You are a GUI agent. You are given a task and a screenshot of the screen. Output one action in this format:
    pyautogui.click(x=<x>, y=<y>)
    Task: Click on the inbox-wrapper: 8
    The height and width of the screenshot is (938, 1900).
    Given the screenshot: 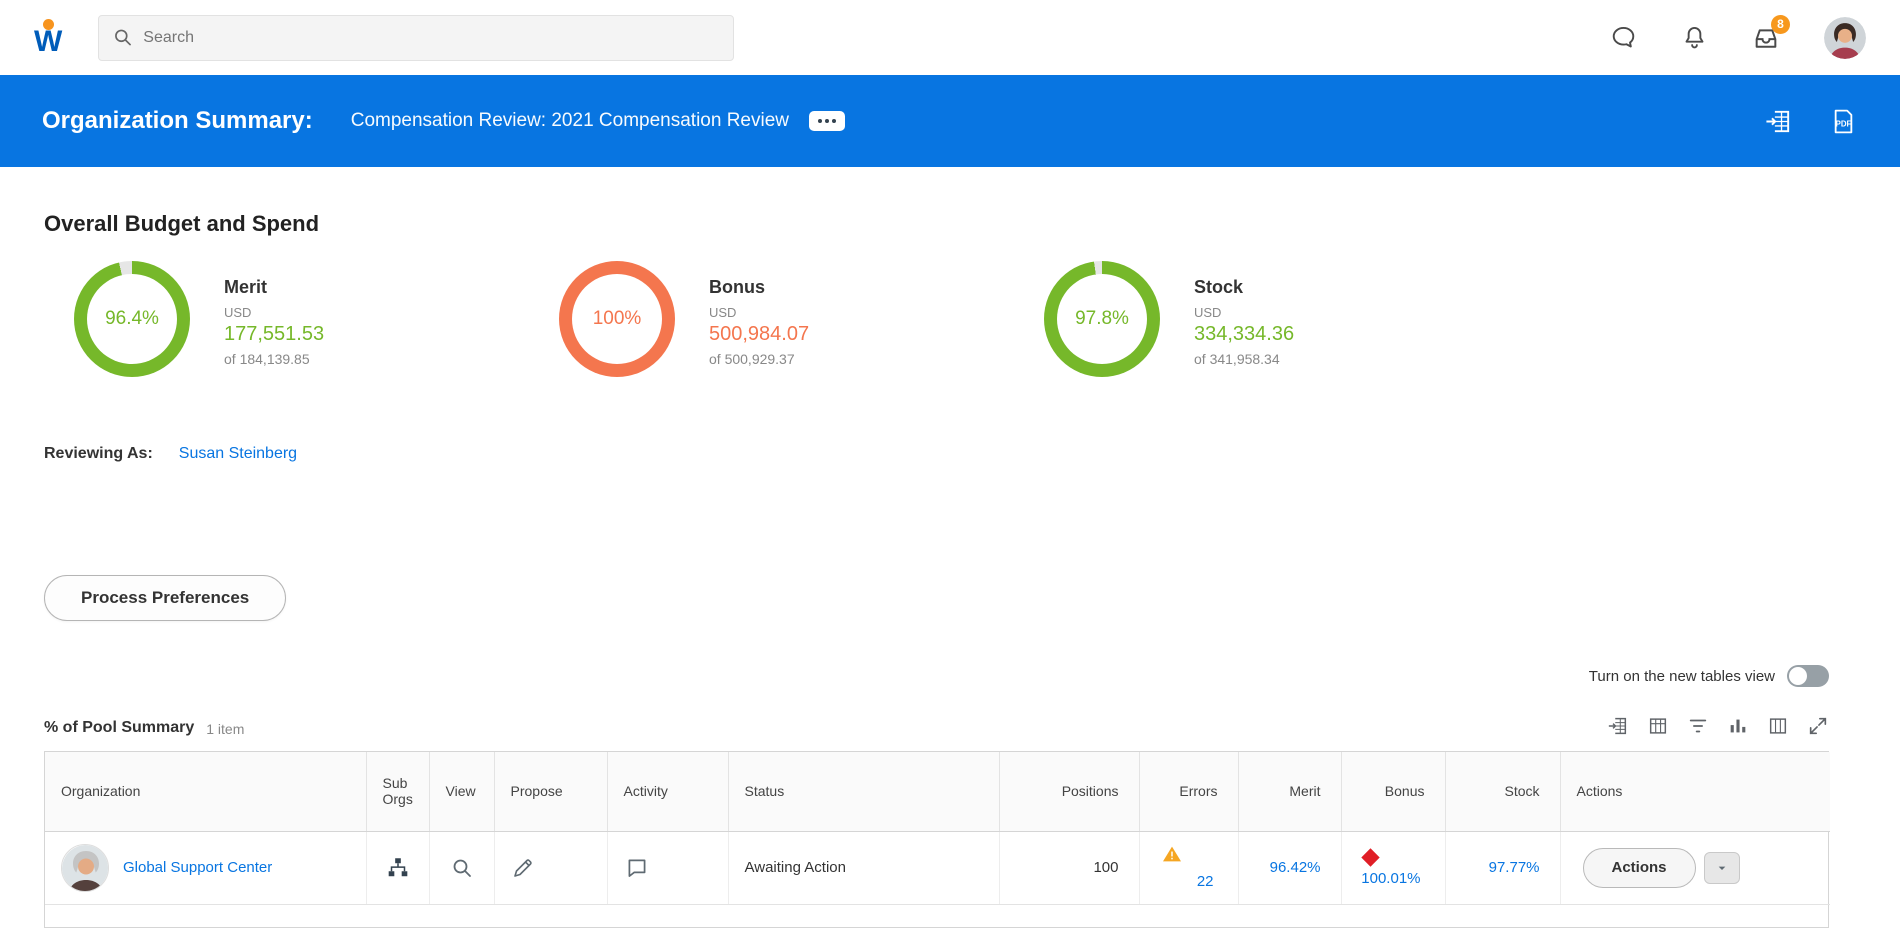 What is the action you would take?
    pyautogui.click(x=1771, y=33)
    